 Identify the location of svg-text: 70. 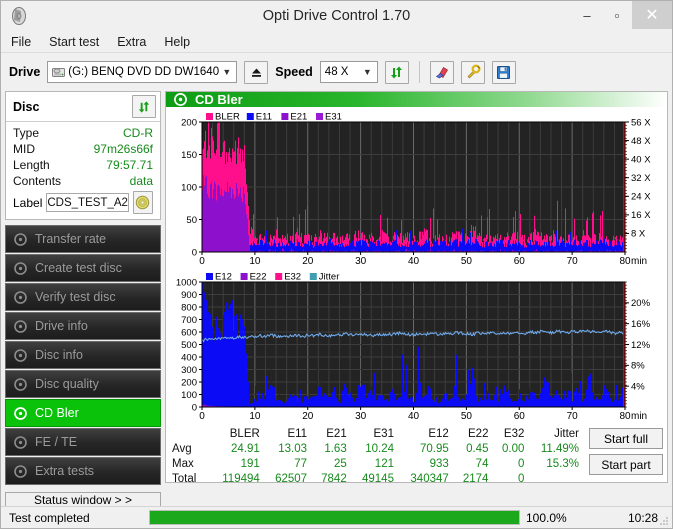
(573, 416).